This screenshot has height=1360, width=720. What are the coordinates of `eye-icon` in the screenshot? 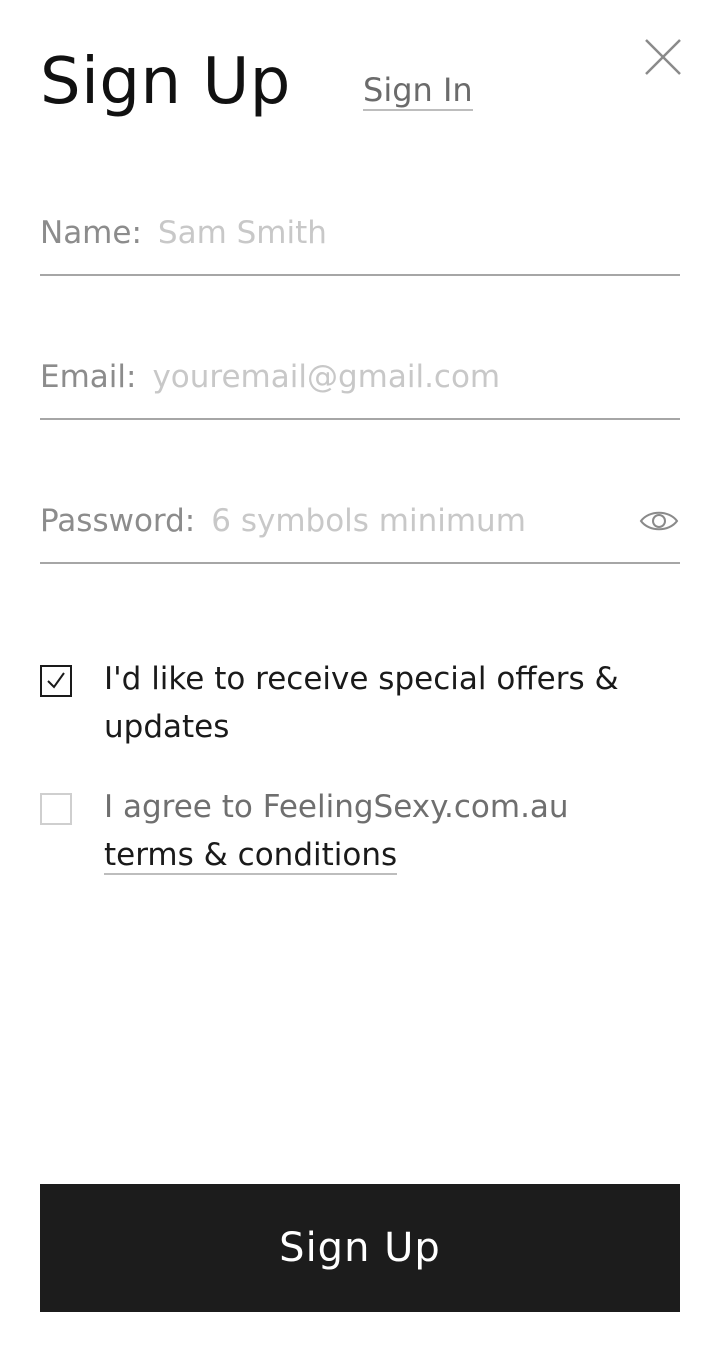 It's located at (659, 521).